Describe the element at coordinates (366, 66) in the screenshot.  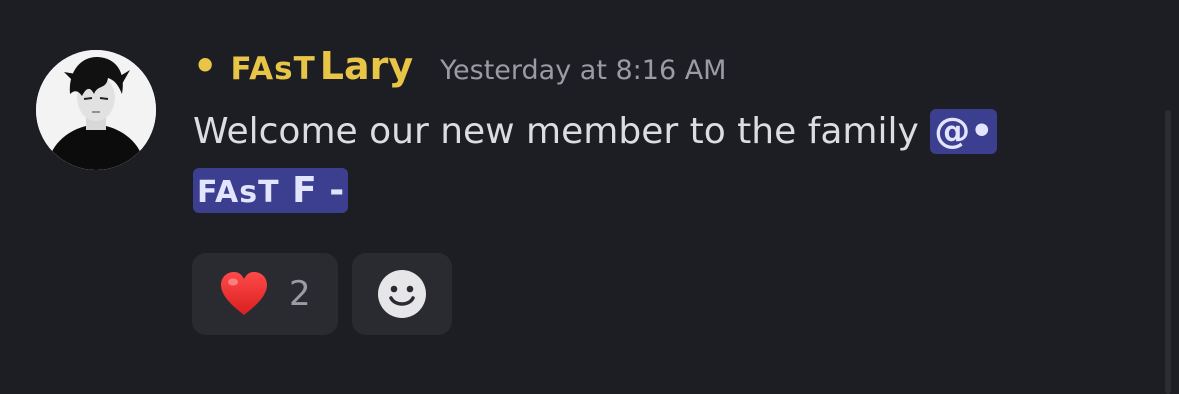
I see `author-display-name: Lary` at that location.